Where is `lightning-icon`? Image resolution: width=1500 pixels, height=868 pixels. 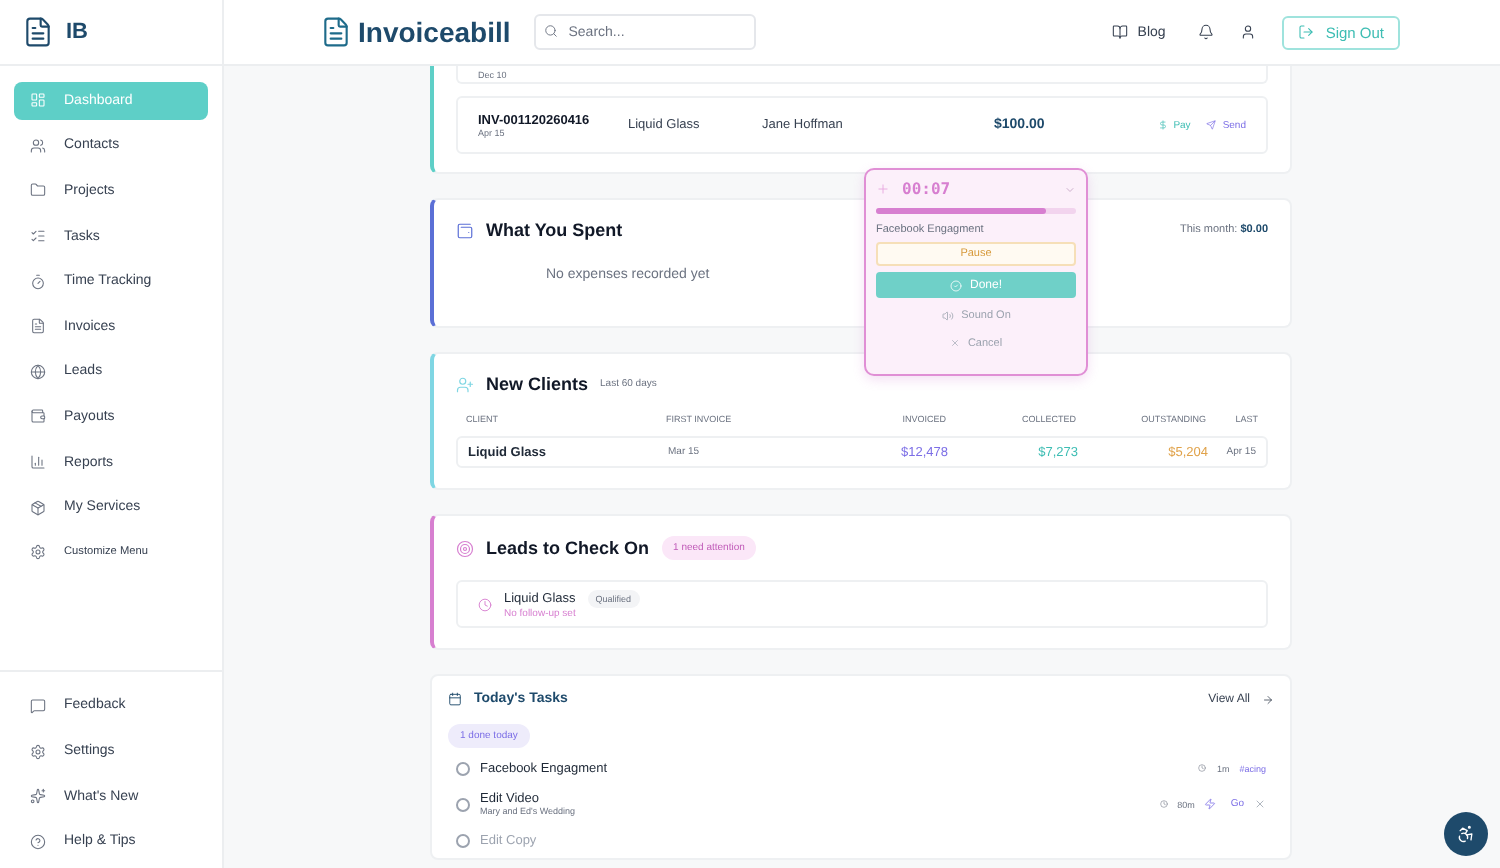 lightning-icon is located at coordinates (1210, 804).